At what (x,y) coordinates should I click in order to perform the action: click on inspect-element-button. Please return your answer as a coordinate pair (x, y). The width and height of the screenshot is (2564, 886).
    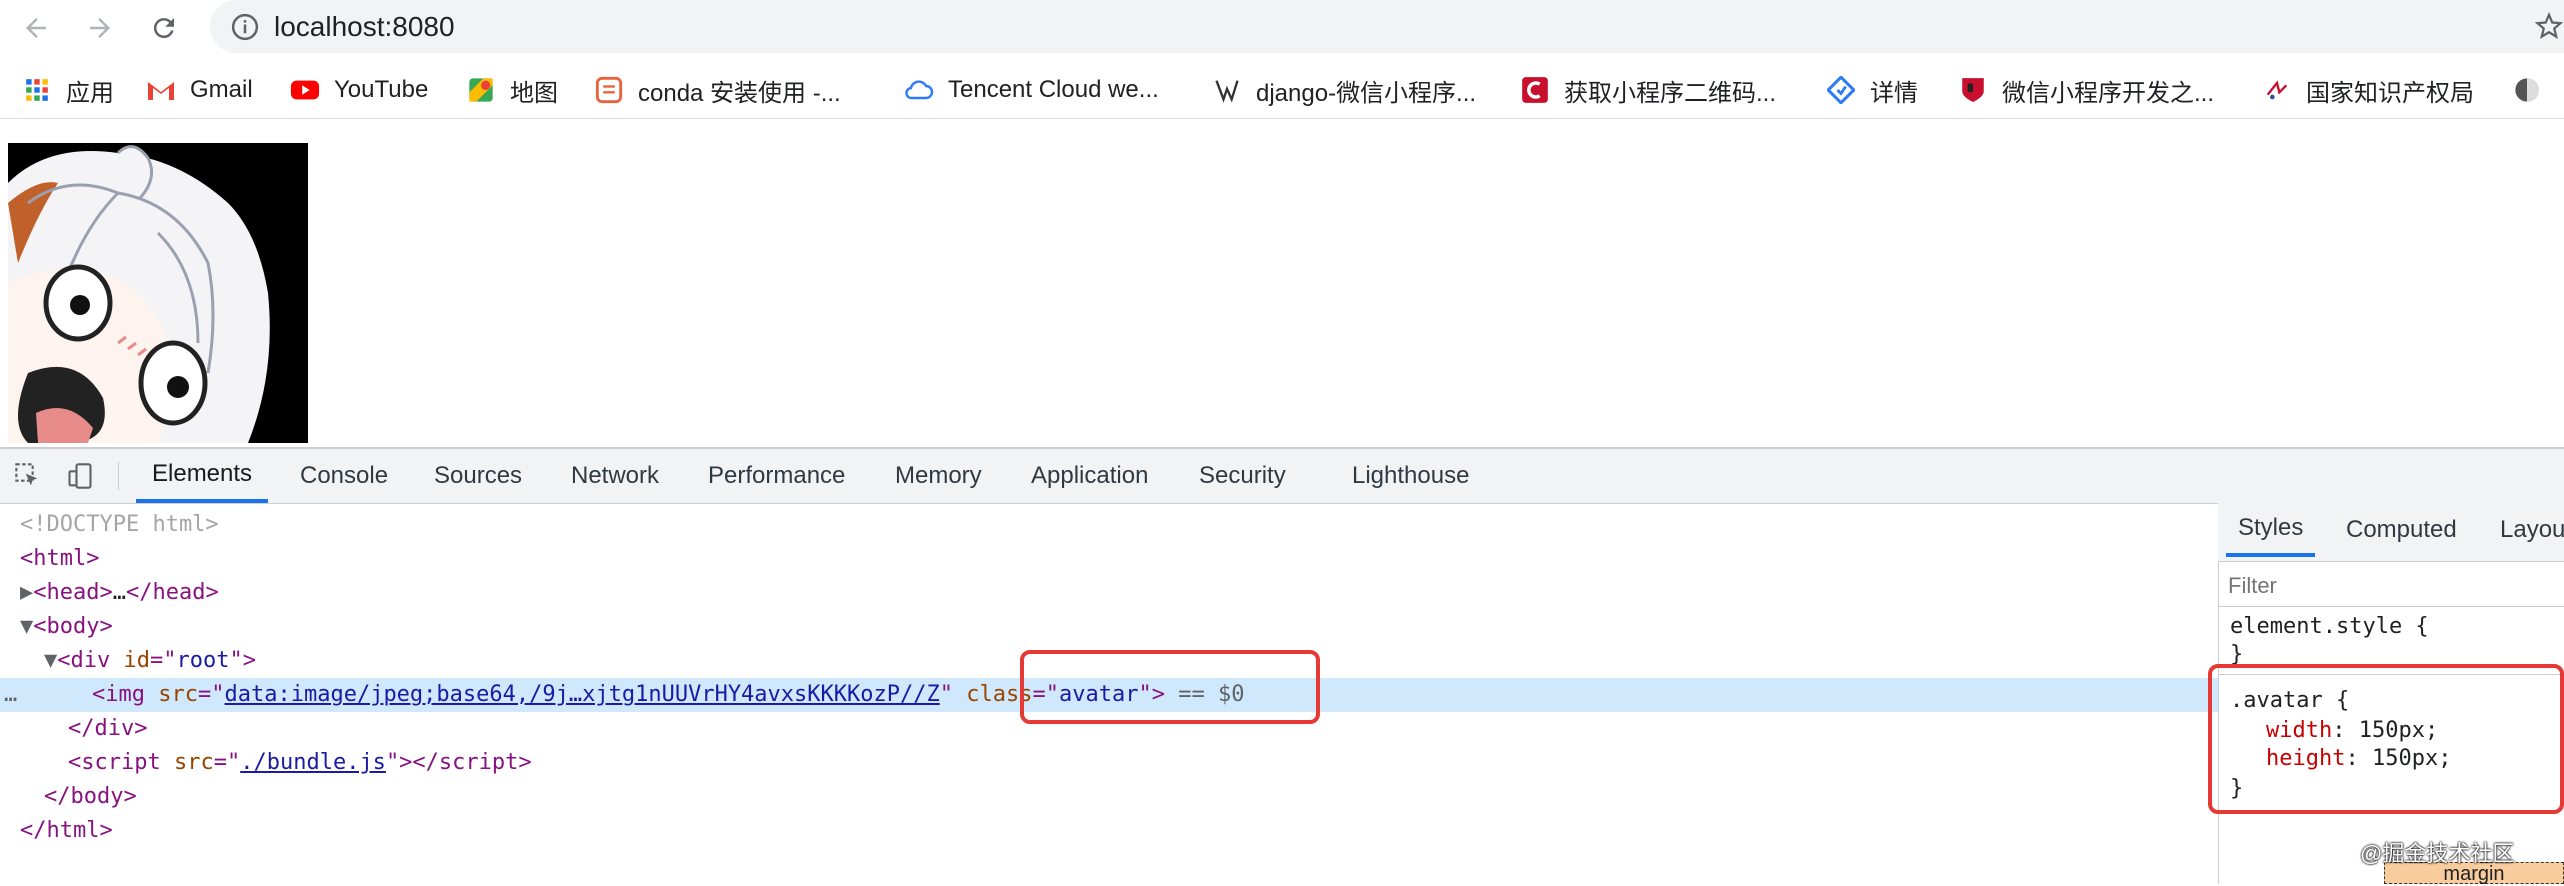
    Looking at the image, I should click on (28, 476).